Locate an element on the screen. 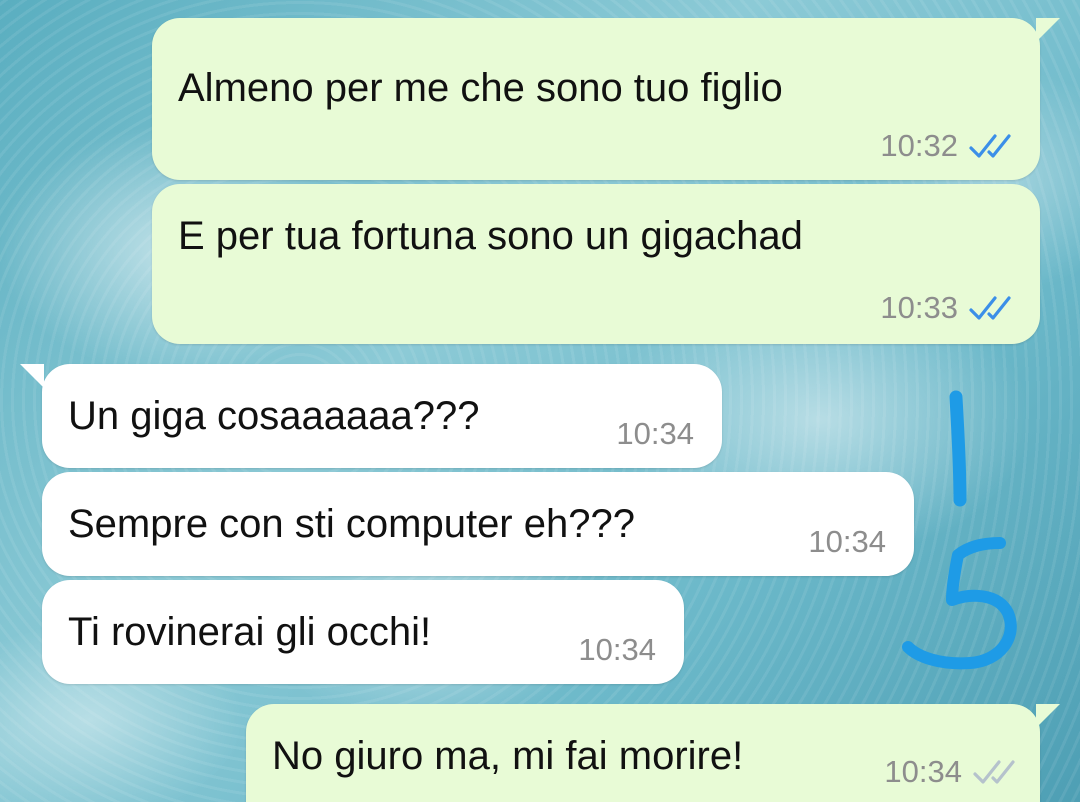  message-bubble-incoming: Ti rovinerai gli occhi! 10:34 is located at coordinates (363, 632).